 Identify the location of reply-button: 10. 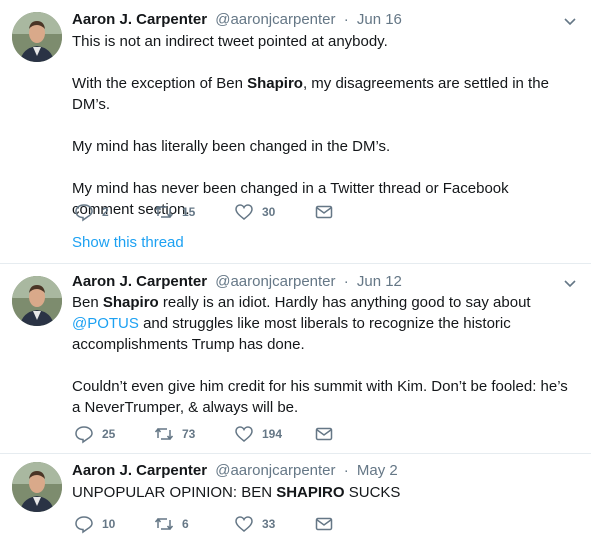
(94, 524).